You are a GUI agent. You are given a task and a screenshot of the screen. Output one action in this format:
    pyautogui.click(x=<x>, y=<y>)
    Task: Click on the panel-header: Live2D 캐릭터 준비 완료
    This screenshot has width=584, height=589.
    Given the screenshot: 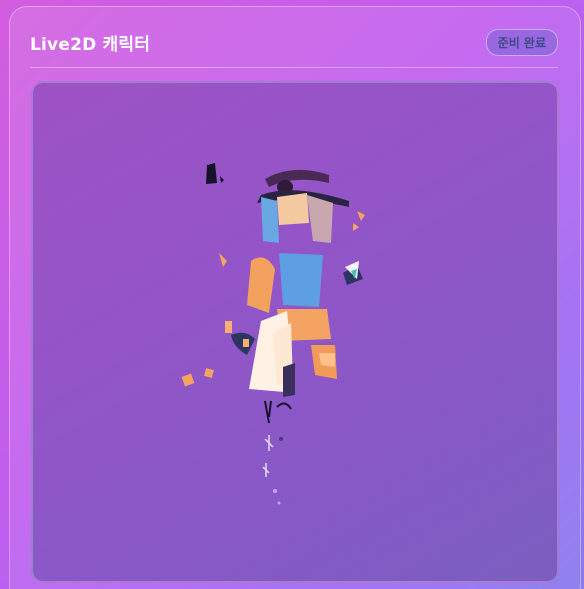 What is the action you would take?
    pyautogui.click(x=294, y=46)
    